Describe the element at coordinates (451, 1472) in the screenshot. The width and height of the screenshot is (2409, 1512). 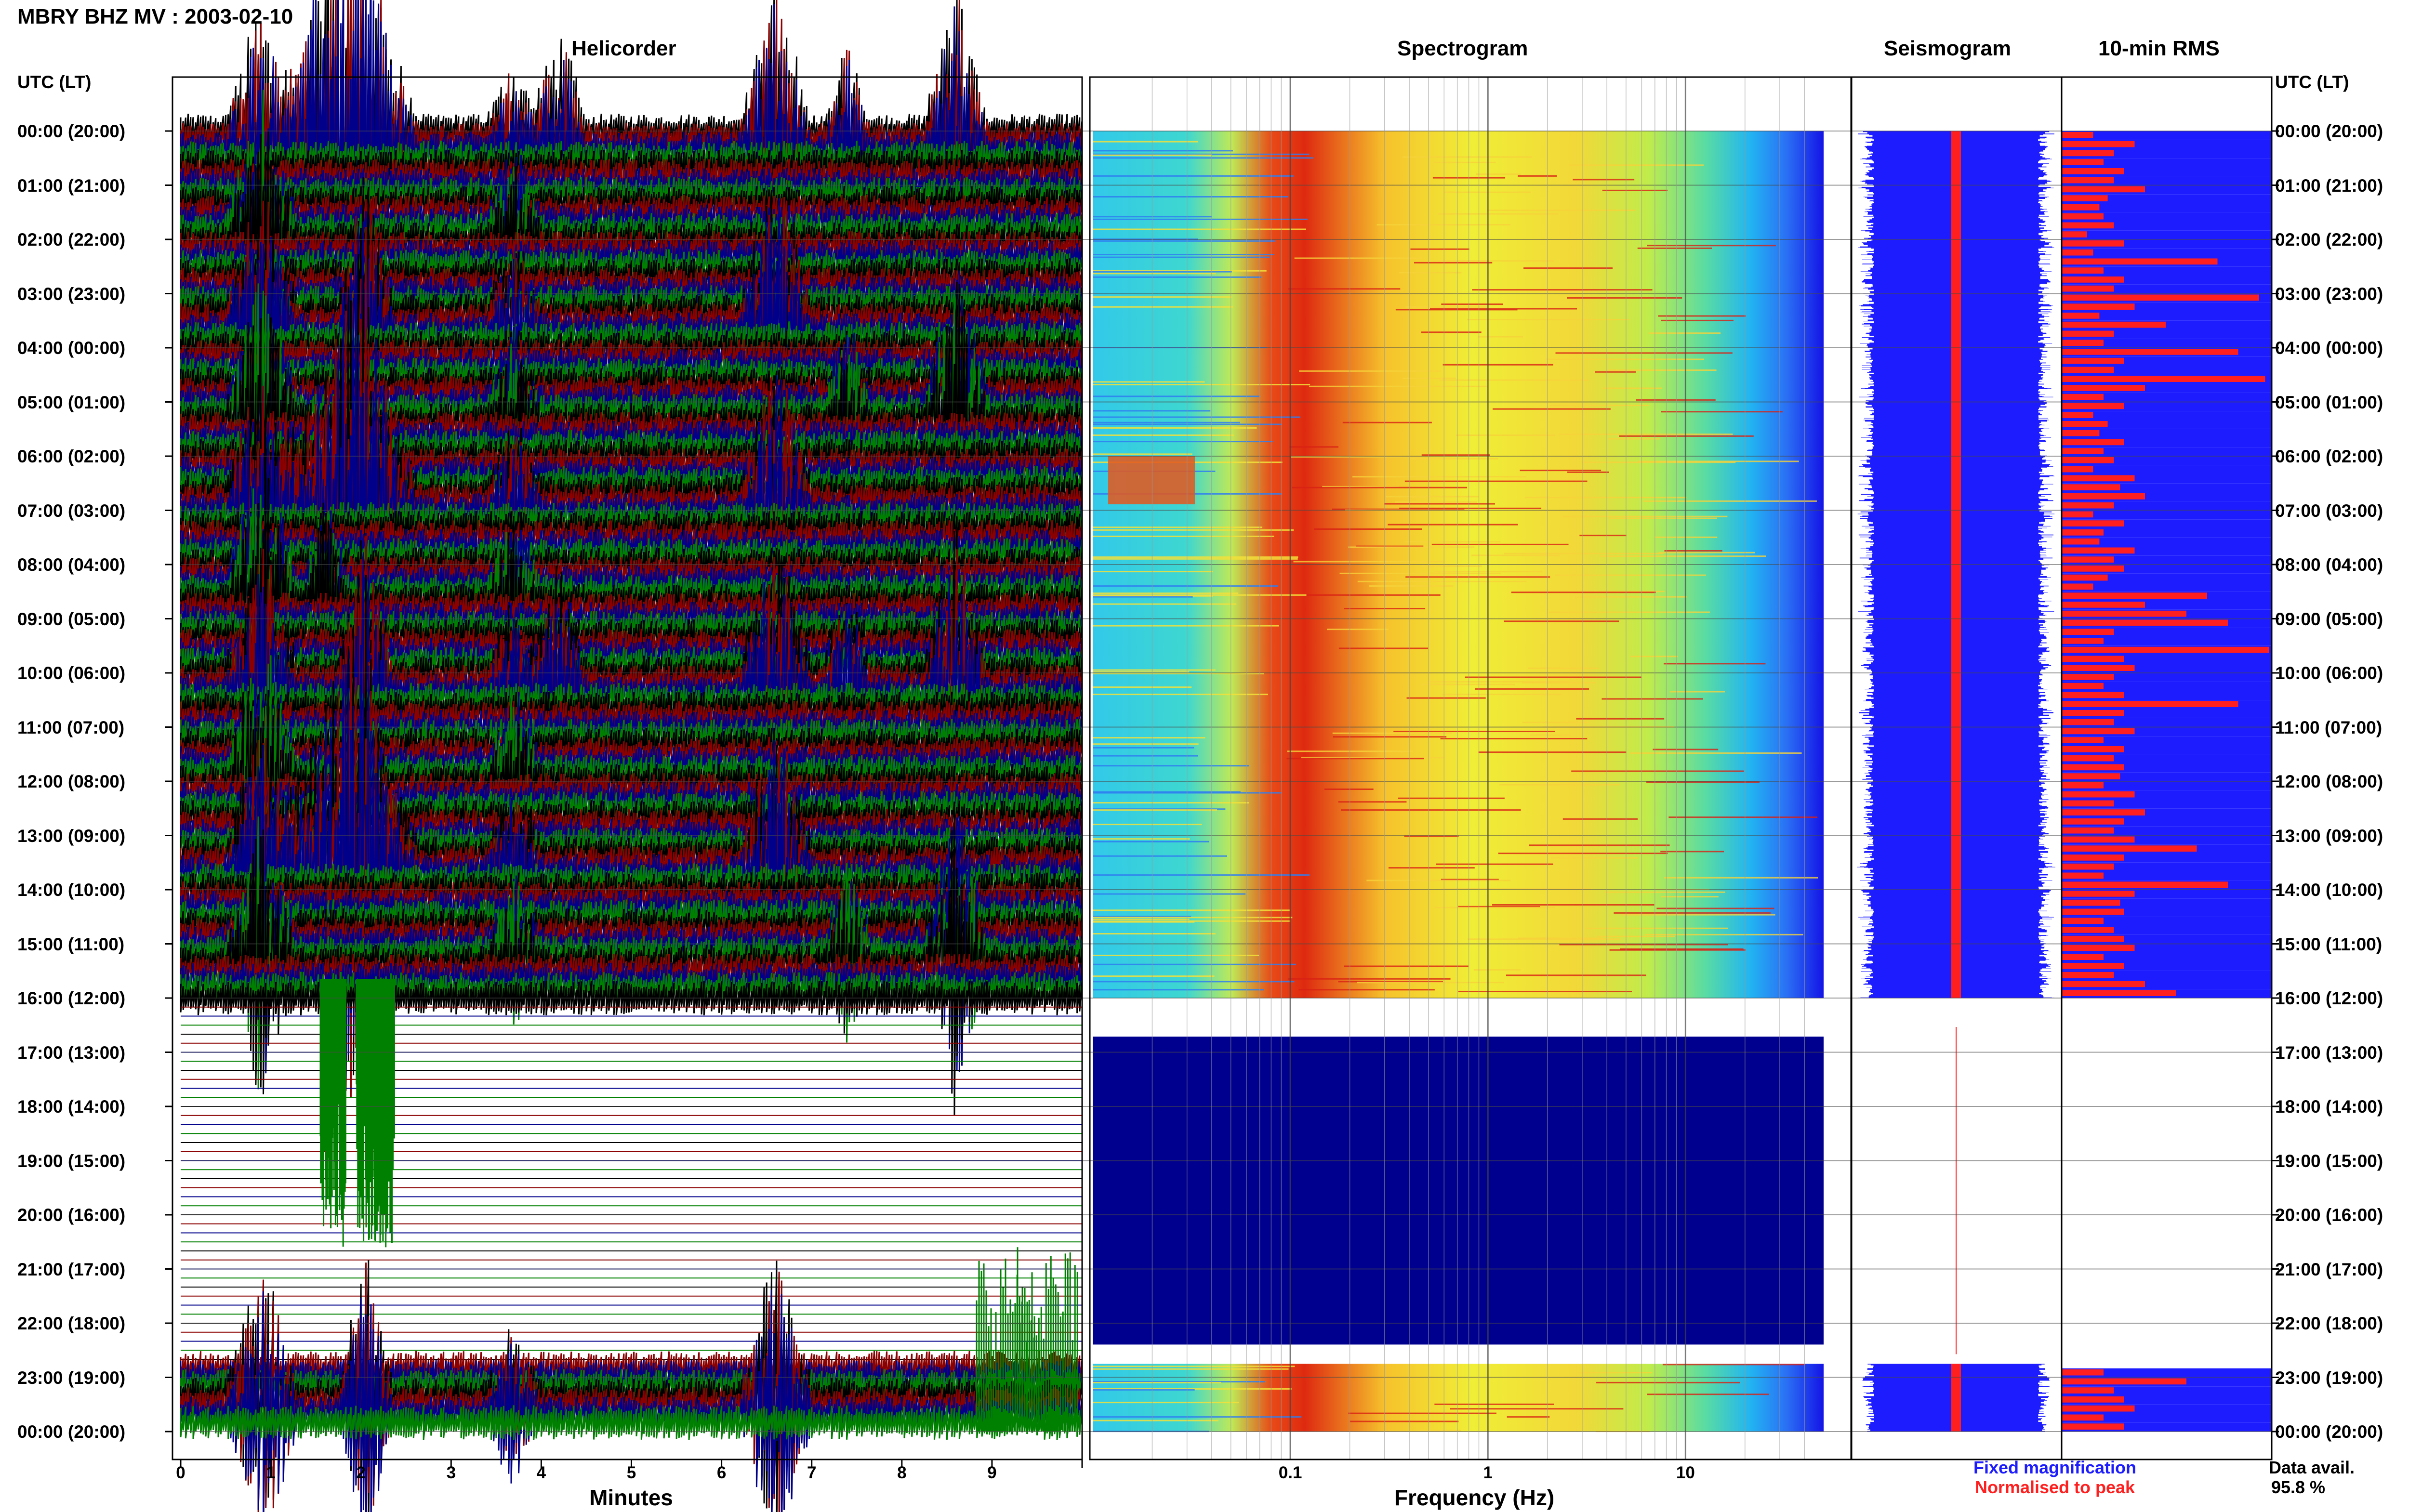
I see `helicorder-x-tick: 3` at that location.